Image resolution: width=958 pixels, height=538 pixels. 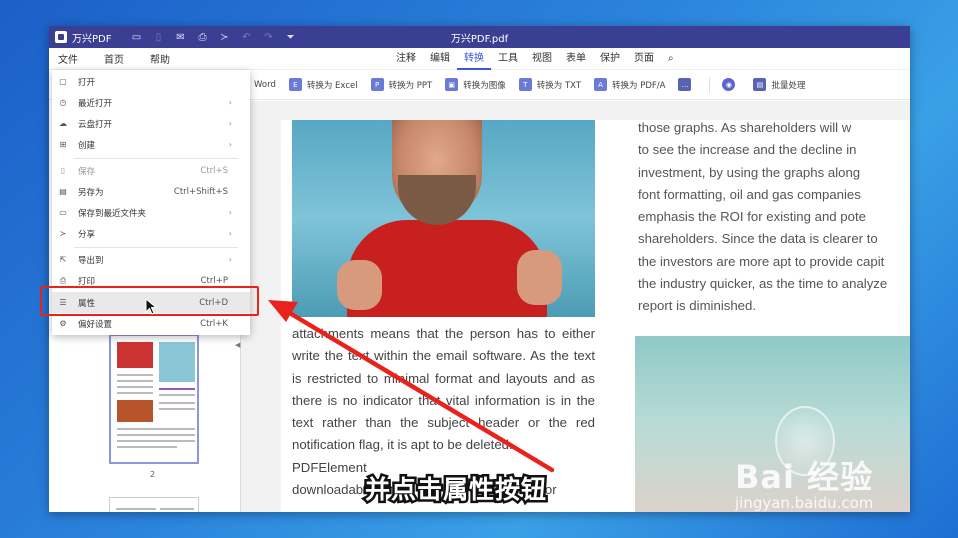 I want to click on open-folder-icon: ▭, so click(x=136, y=37).